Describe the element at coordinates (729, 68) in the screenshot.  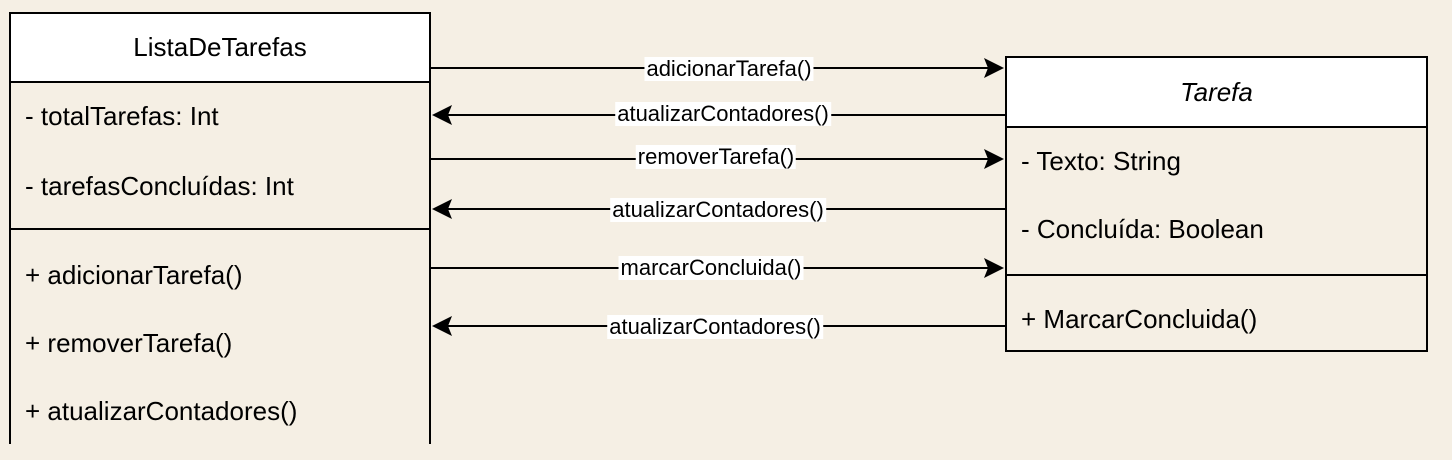
I see `message-label-adicionar-tarefa: adicionarTarefa()` at that location.